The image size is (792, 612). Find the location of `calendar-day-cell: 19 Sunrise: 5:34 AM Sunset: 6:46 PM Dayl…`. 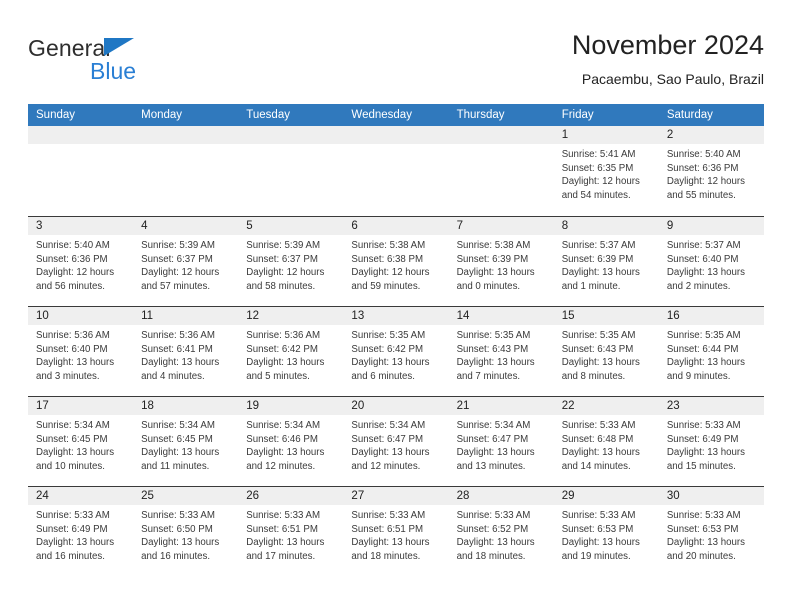

calendar-day-cell: 19 Sunrise: 5:34 AM Sunset: 6:46 PM Dayl… is located at coordinates (291, 441).